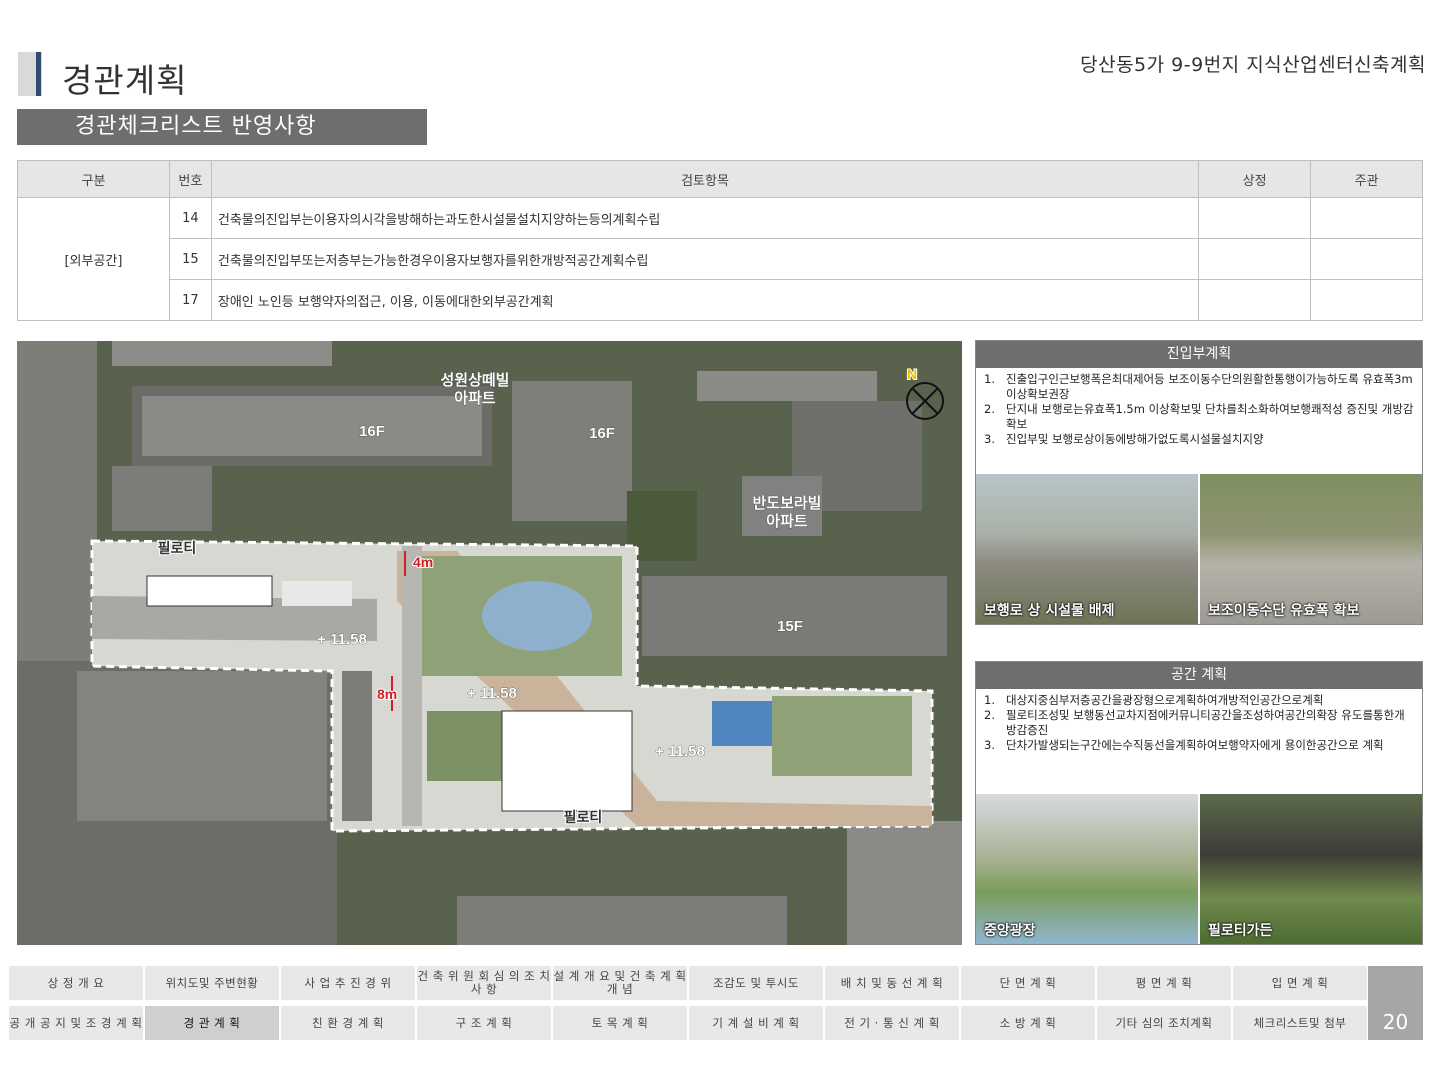 This screenshot has width=1430, height=1070. Describe the element at coordinates (1154, 700) in the screenshot. I see `list-item: 1. 대상지중심부저층공간을광장형으로계획하여개방적인공간으로계획` at that location.